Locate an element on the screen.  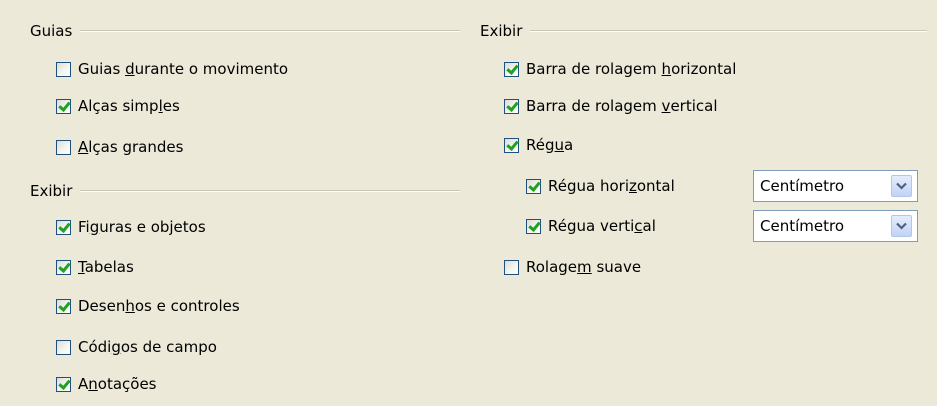
checkbox-label: Desenhos e controles is located at coordinates (159, 306).